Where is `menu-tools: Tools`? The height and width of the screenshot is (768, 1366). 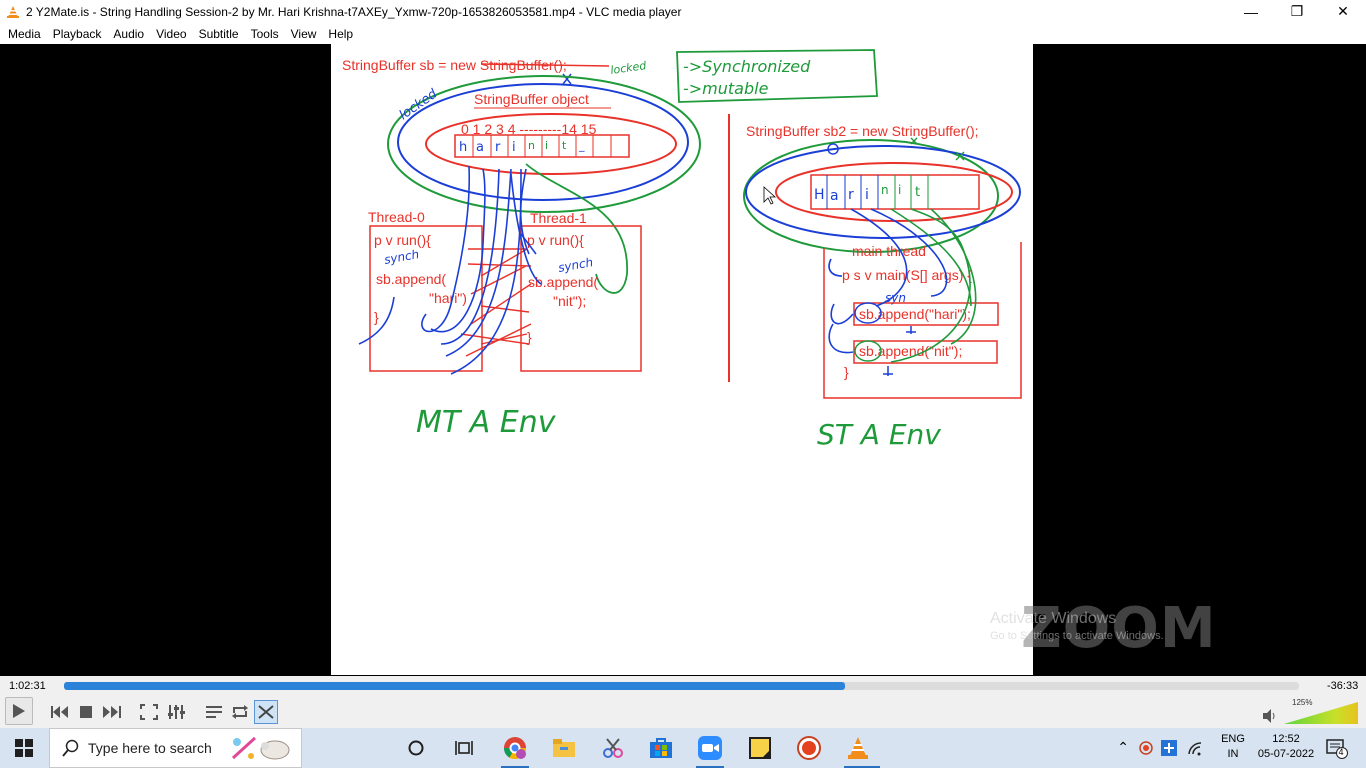
menu-tools: Tools is located at coordinates (265, 34).